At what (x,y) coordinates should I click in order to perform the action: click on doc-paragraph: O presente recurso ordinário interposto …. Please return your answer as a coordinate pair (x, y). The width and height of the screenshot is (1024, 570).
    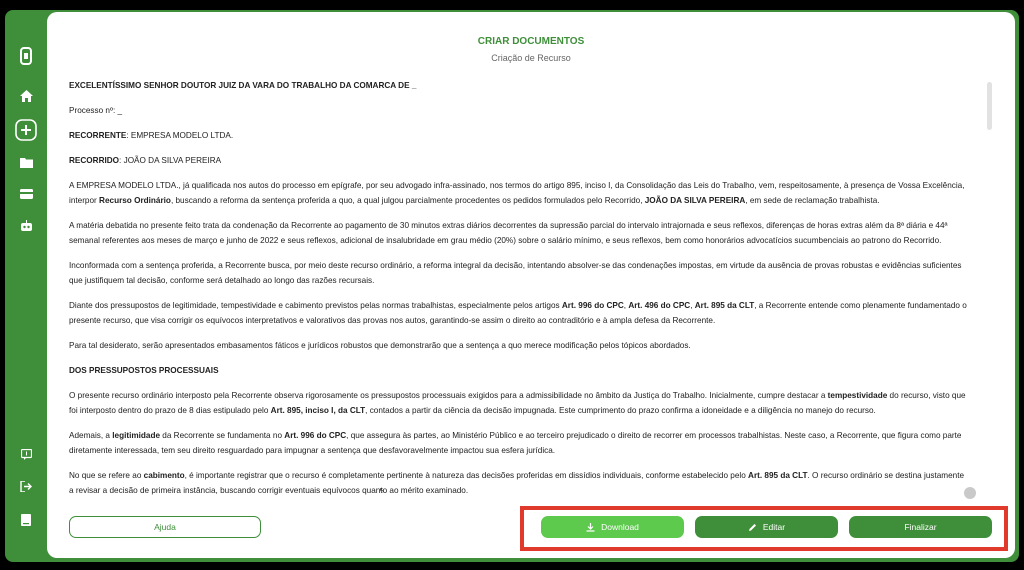
    Looking at the image, I should click on (517, 403).